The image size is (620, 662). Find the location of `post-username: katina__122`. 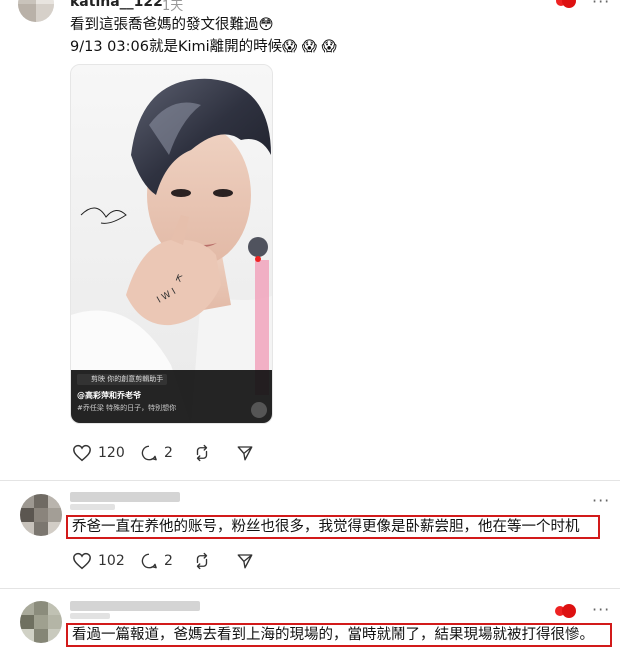

post-username: katina__122 is located at coordinates (116, 5).